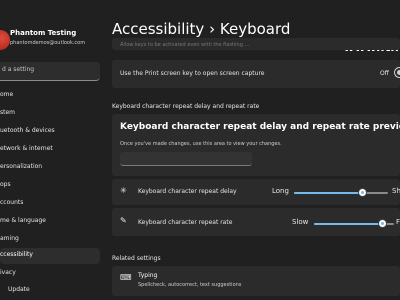 Image resolution: width=400 pixels, height=300 pixels. What do you see at coordinates (48, 43) in the screenshot?
I see `user-email: phantomdemos@outlook.com` at bounding box center [48, 43].